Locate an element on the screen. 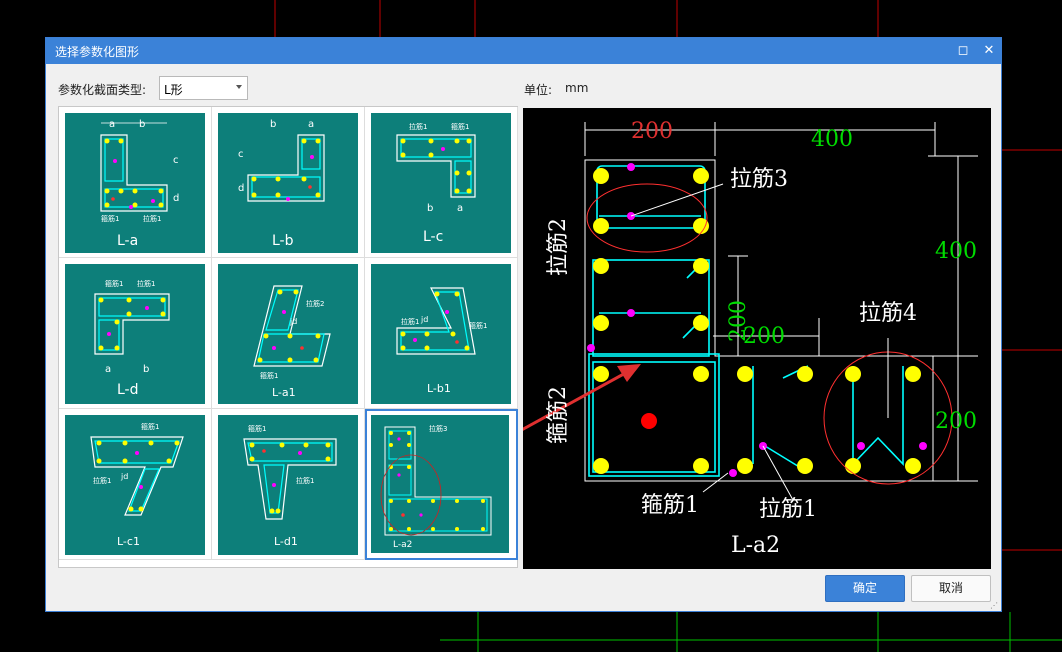  shape-thumbnail-l-d: 箍筋1 拉筋1 a b L-d is located at coordinates (135, 333).